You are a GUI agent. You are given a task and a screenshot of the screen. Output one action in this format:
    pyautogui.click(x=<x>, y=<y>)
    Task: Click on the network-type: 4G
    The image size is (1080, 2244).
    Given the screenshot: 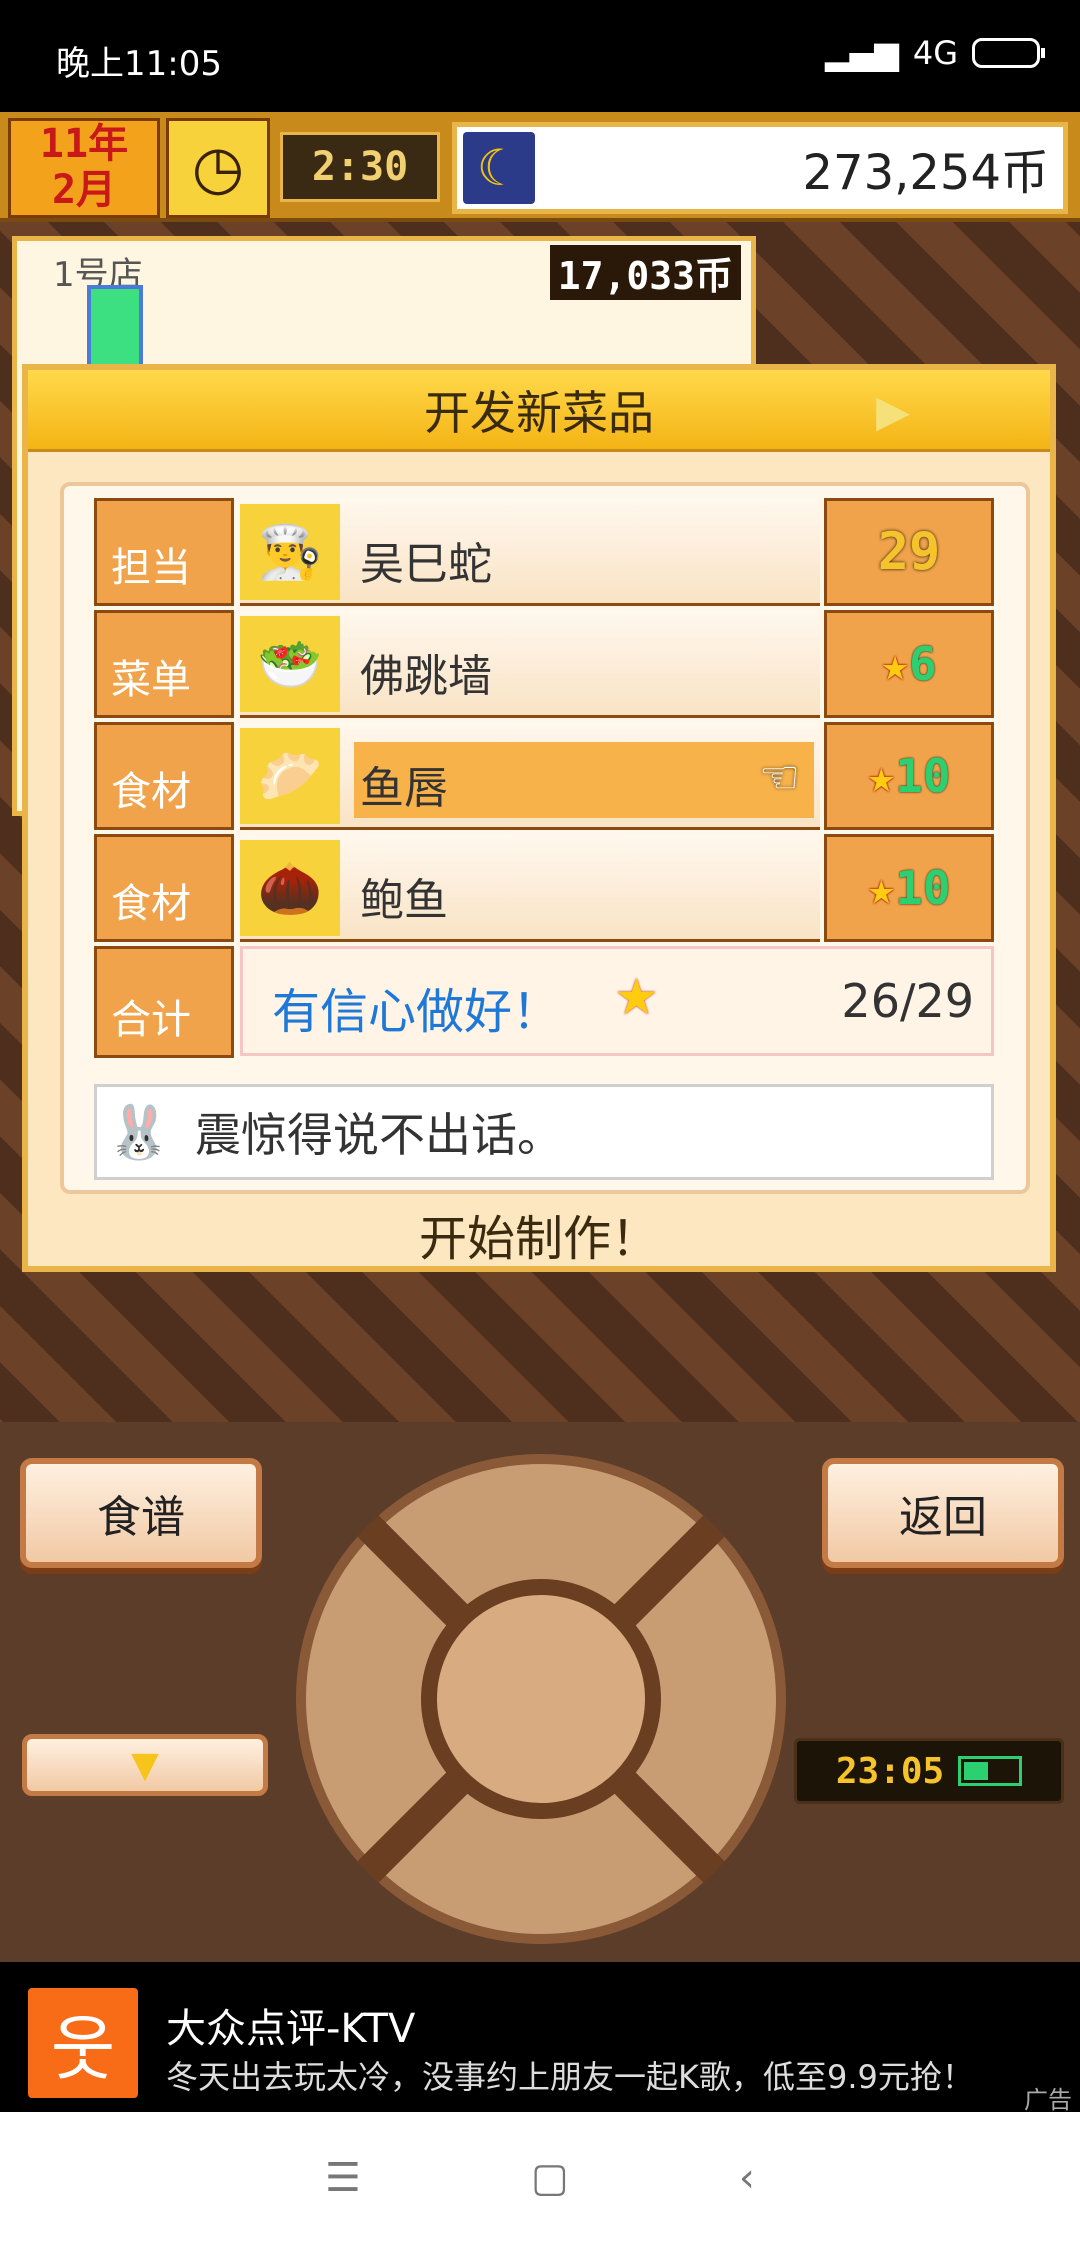 What is the action you would take?
    pyautogui.click(x=935, y=53)
    